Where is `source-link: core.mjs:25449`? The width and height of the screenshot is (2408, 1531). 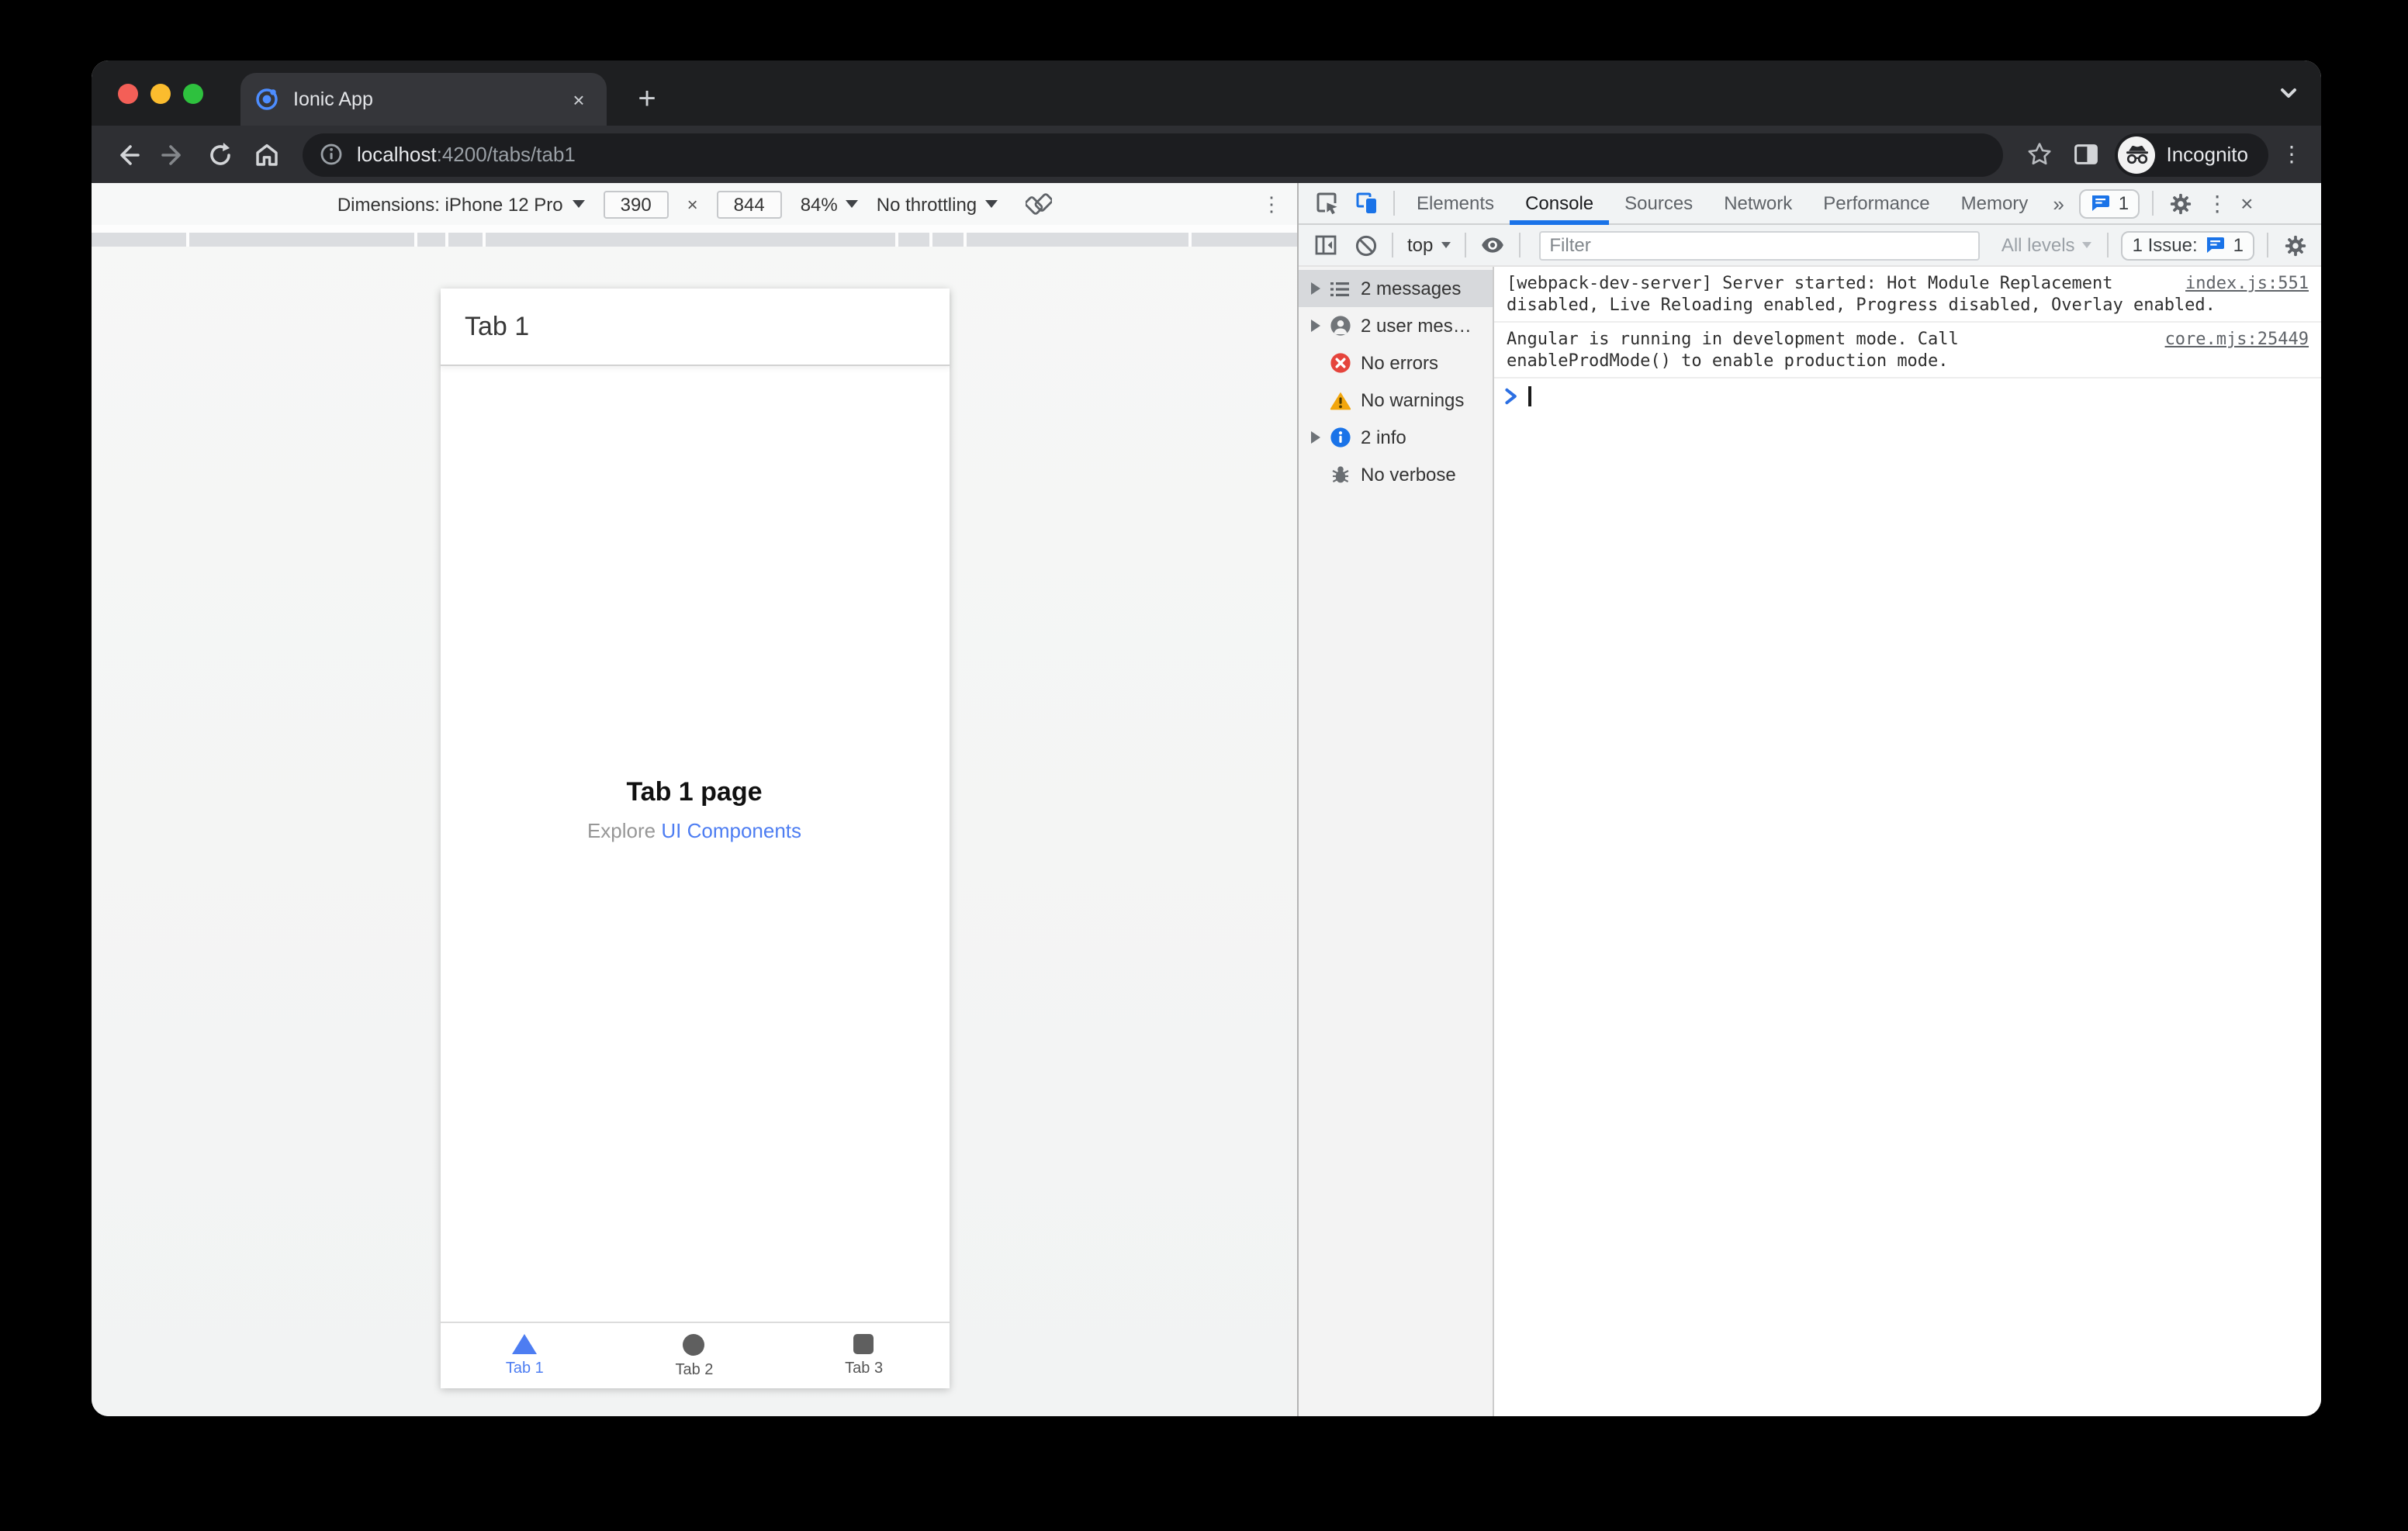
source-link: core.mjs:25449 is located at coordinates (2237, 339).